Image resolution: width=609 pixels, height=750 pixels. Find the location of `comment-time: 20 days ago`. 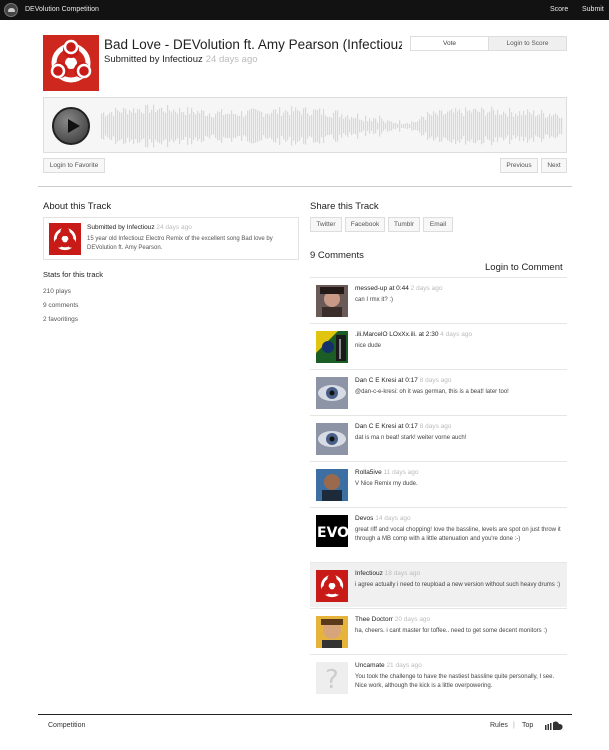

comment-time: 20 days ago is located at coordinates (412, 619).